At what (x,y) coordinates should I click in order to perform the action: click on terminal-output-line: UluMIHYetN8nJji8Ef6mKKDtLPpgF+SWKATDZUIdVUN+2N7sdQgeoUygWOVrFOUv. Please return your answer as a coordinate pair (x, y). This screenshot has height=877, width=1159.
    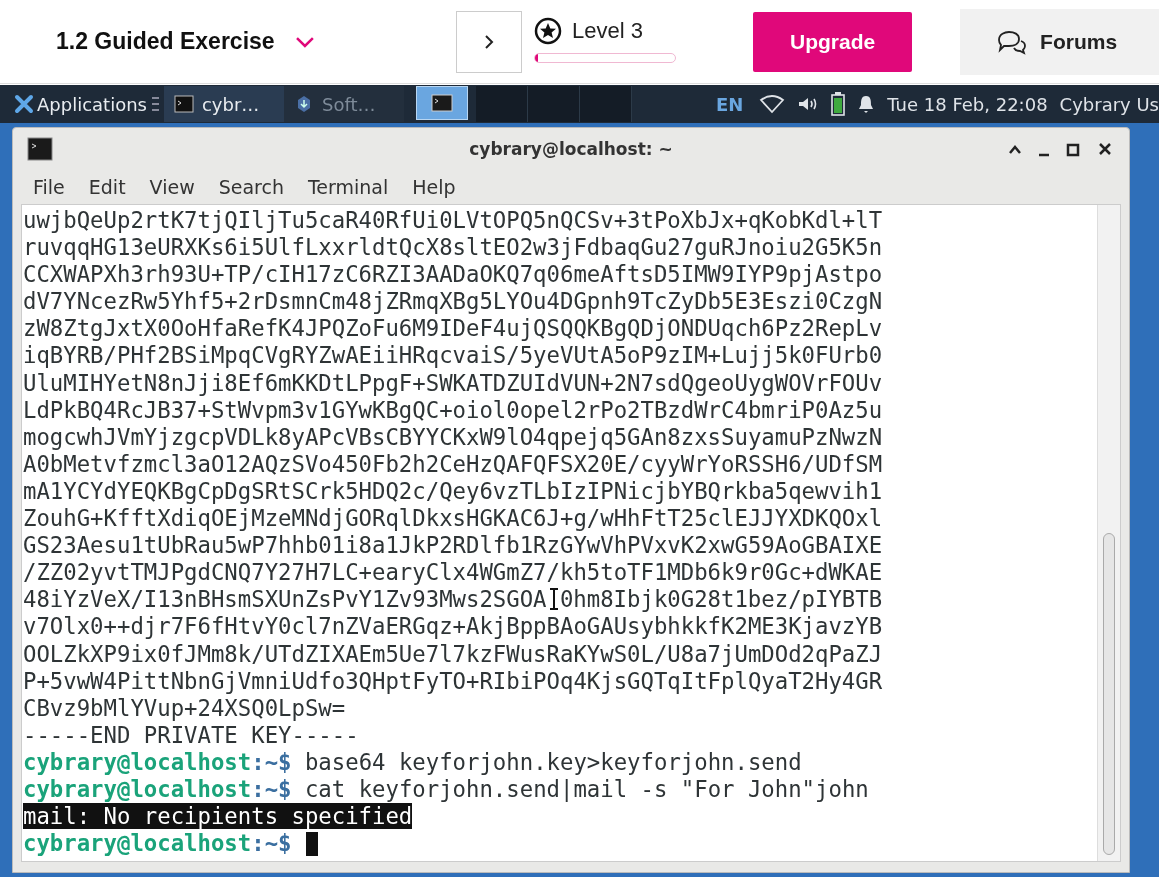
    Looking at the image, I should click on (453, 382).